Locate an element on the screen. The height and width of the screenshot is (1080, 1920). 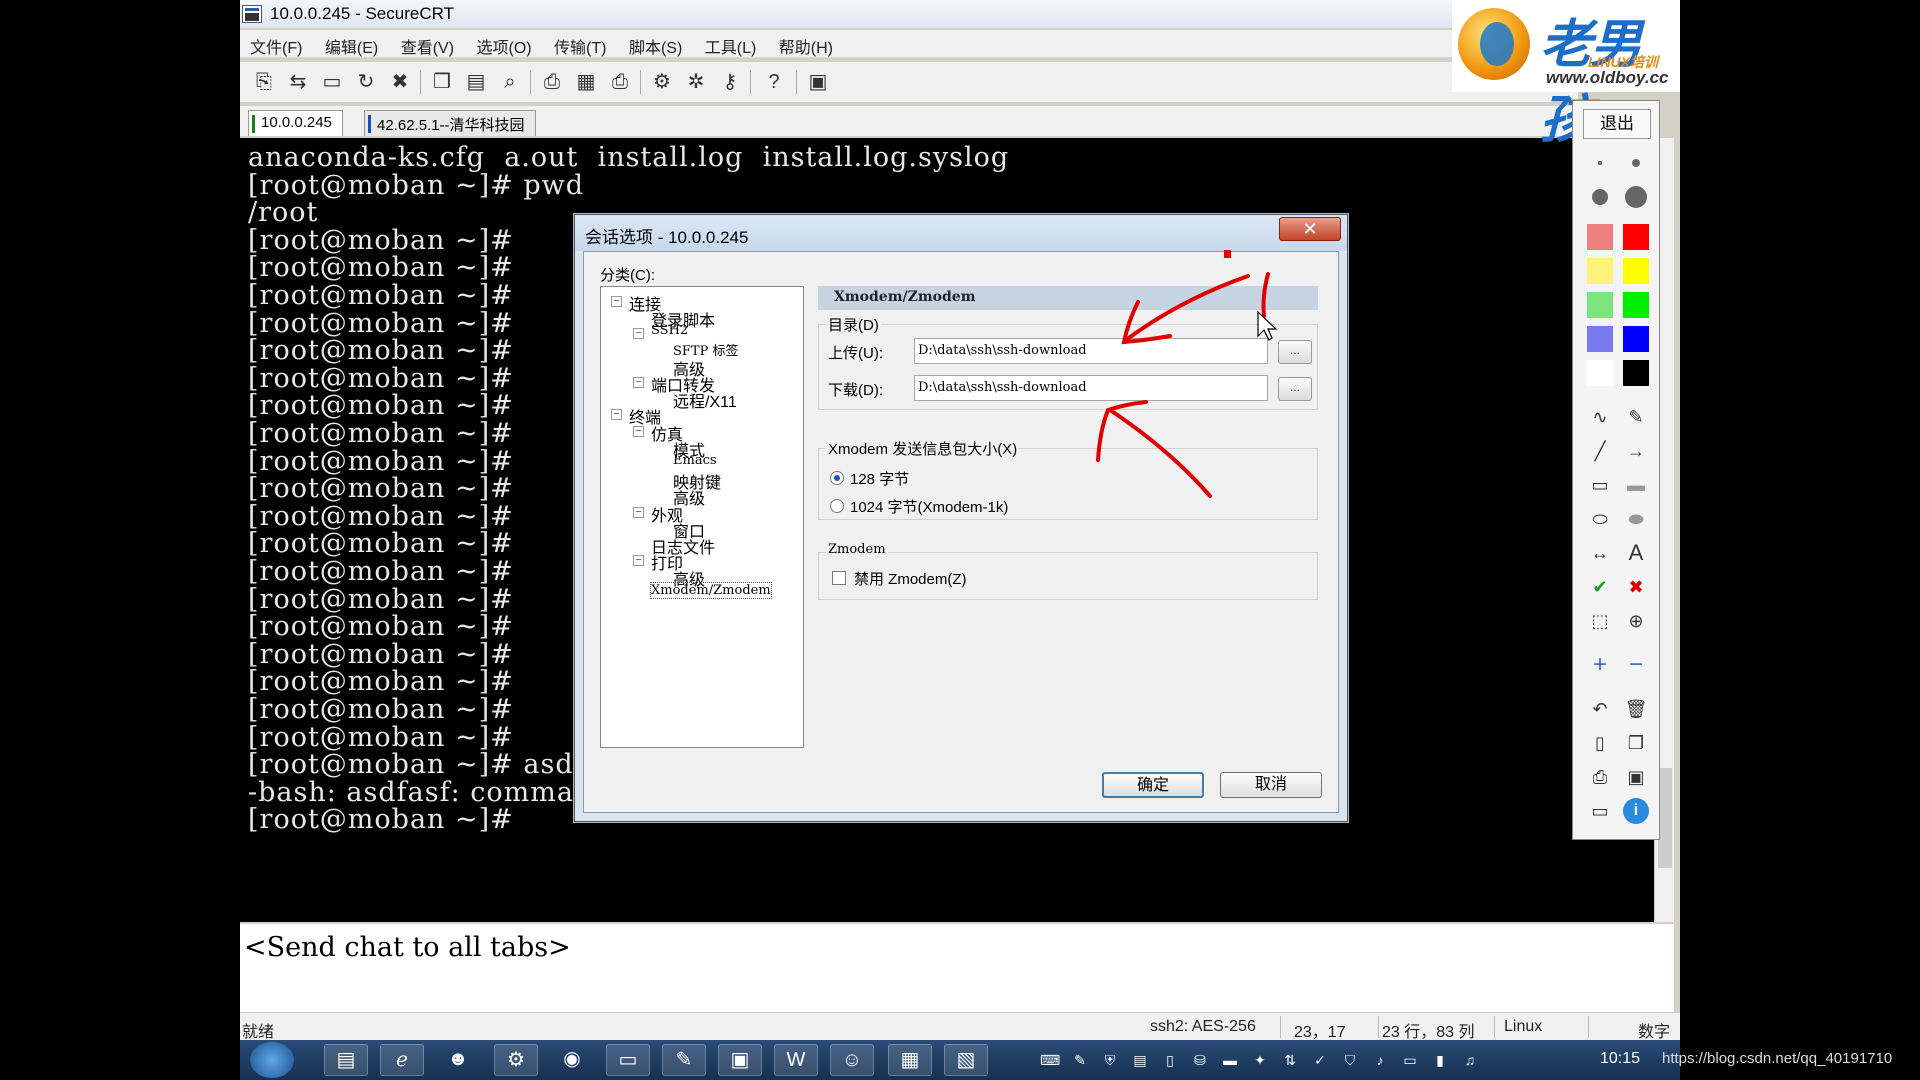
tray-security-icon: ⛉ is located at coordinates (1350, 1060).